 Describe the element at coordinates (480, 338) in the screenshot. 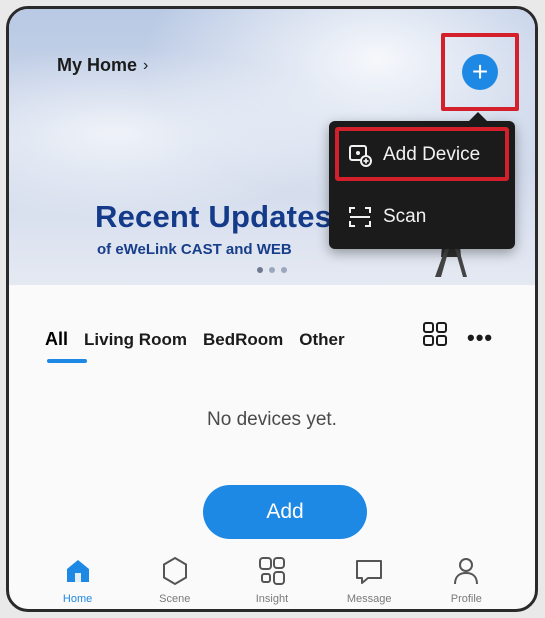

I see `more-options-icon: •••` at that location.